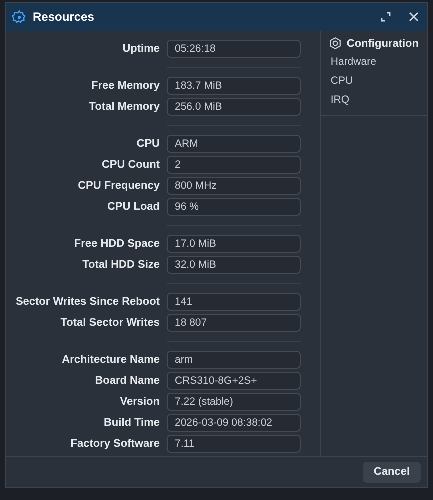  I want to click on value-field: arm, so click(234, 359).